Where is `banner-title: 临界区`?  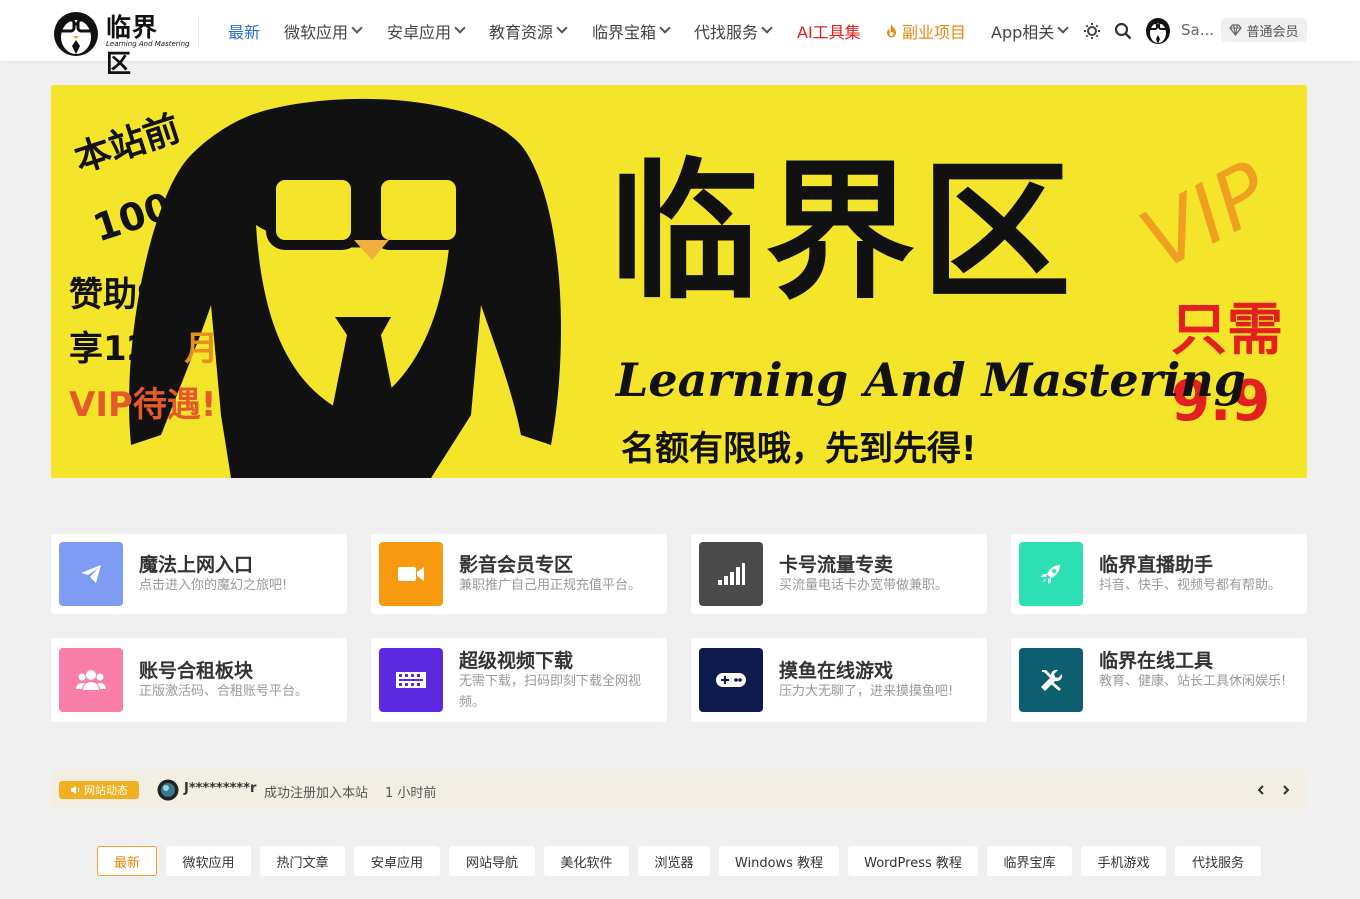
banner-title: 临界区 is located at coordinates (843, 233).